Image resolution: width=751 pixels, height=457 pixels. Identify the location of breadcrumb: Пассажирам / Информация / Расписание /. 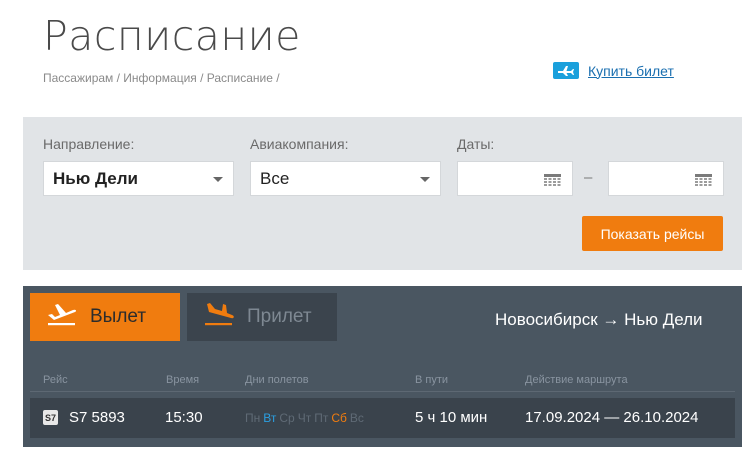
(161, 78).